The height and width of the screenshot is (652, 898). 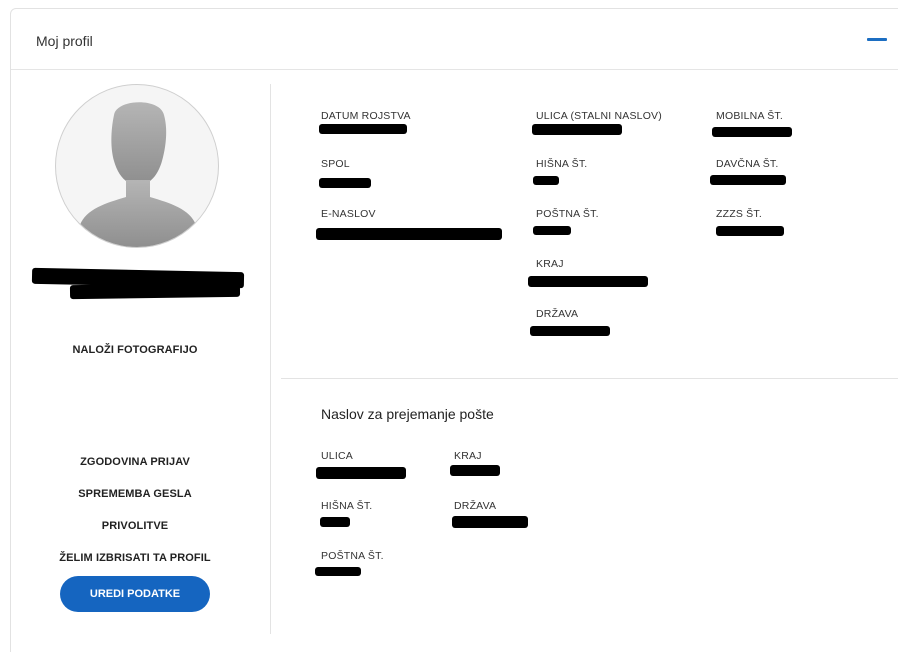 I want to click on redacted-zzzs-number, so click(x=750, y=231).